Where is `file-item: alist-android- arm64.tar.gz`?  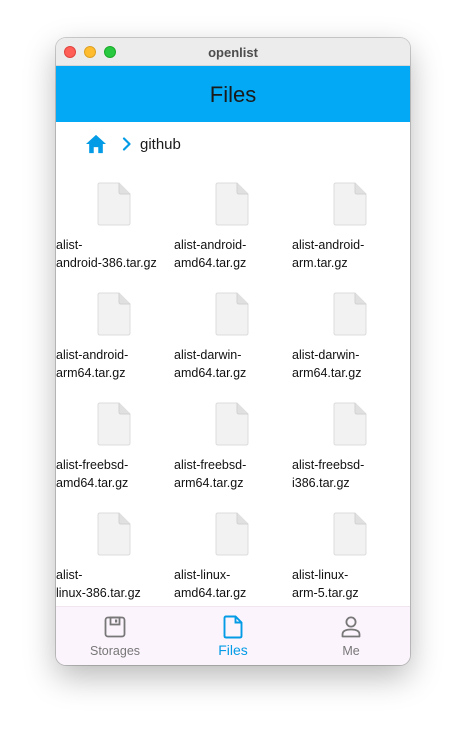
file-item: alist-android- arm64.tar.gz is located at coordinates (115, 331).